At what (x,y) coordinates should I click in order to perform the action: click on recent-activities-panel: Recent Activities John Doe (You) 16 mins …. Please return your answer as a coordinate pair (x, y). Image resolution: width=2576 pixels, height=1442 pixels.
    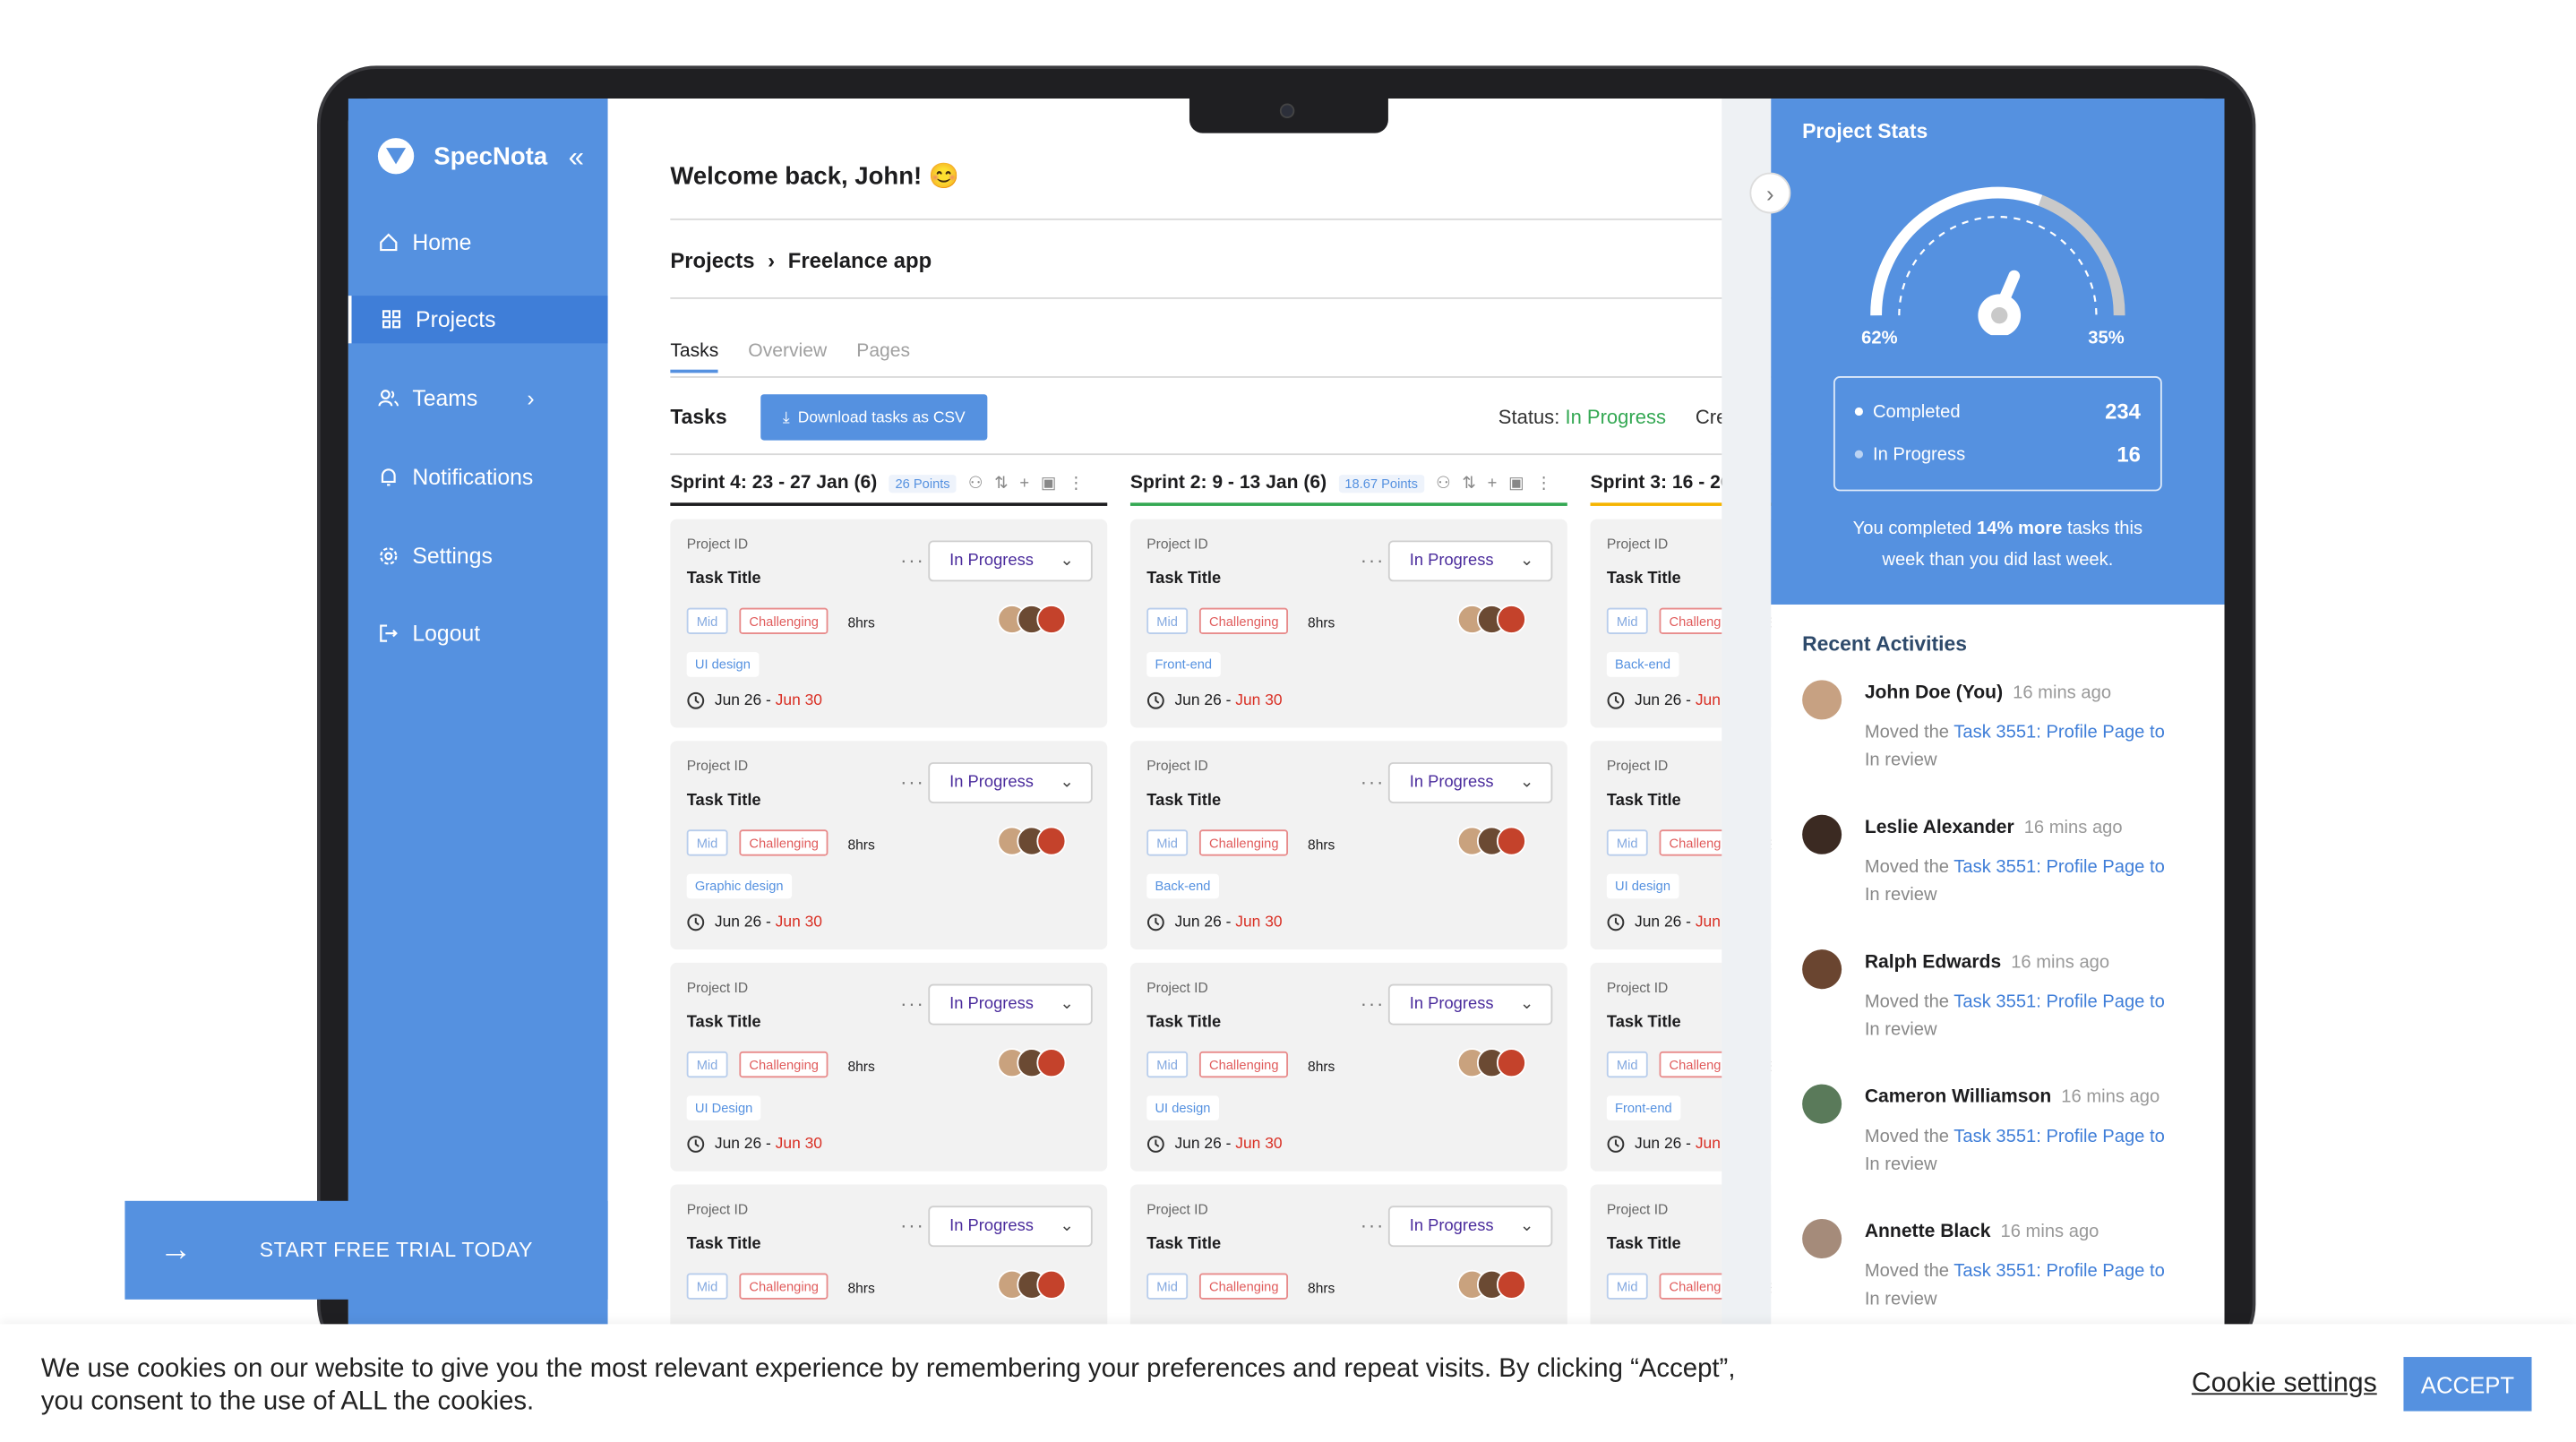
    Looking at the image, I should click on (1998, 976).